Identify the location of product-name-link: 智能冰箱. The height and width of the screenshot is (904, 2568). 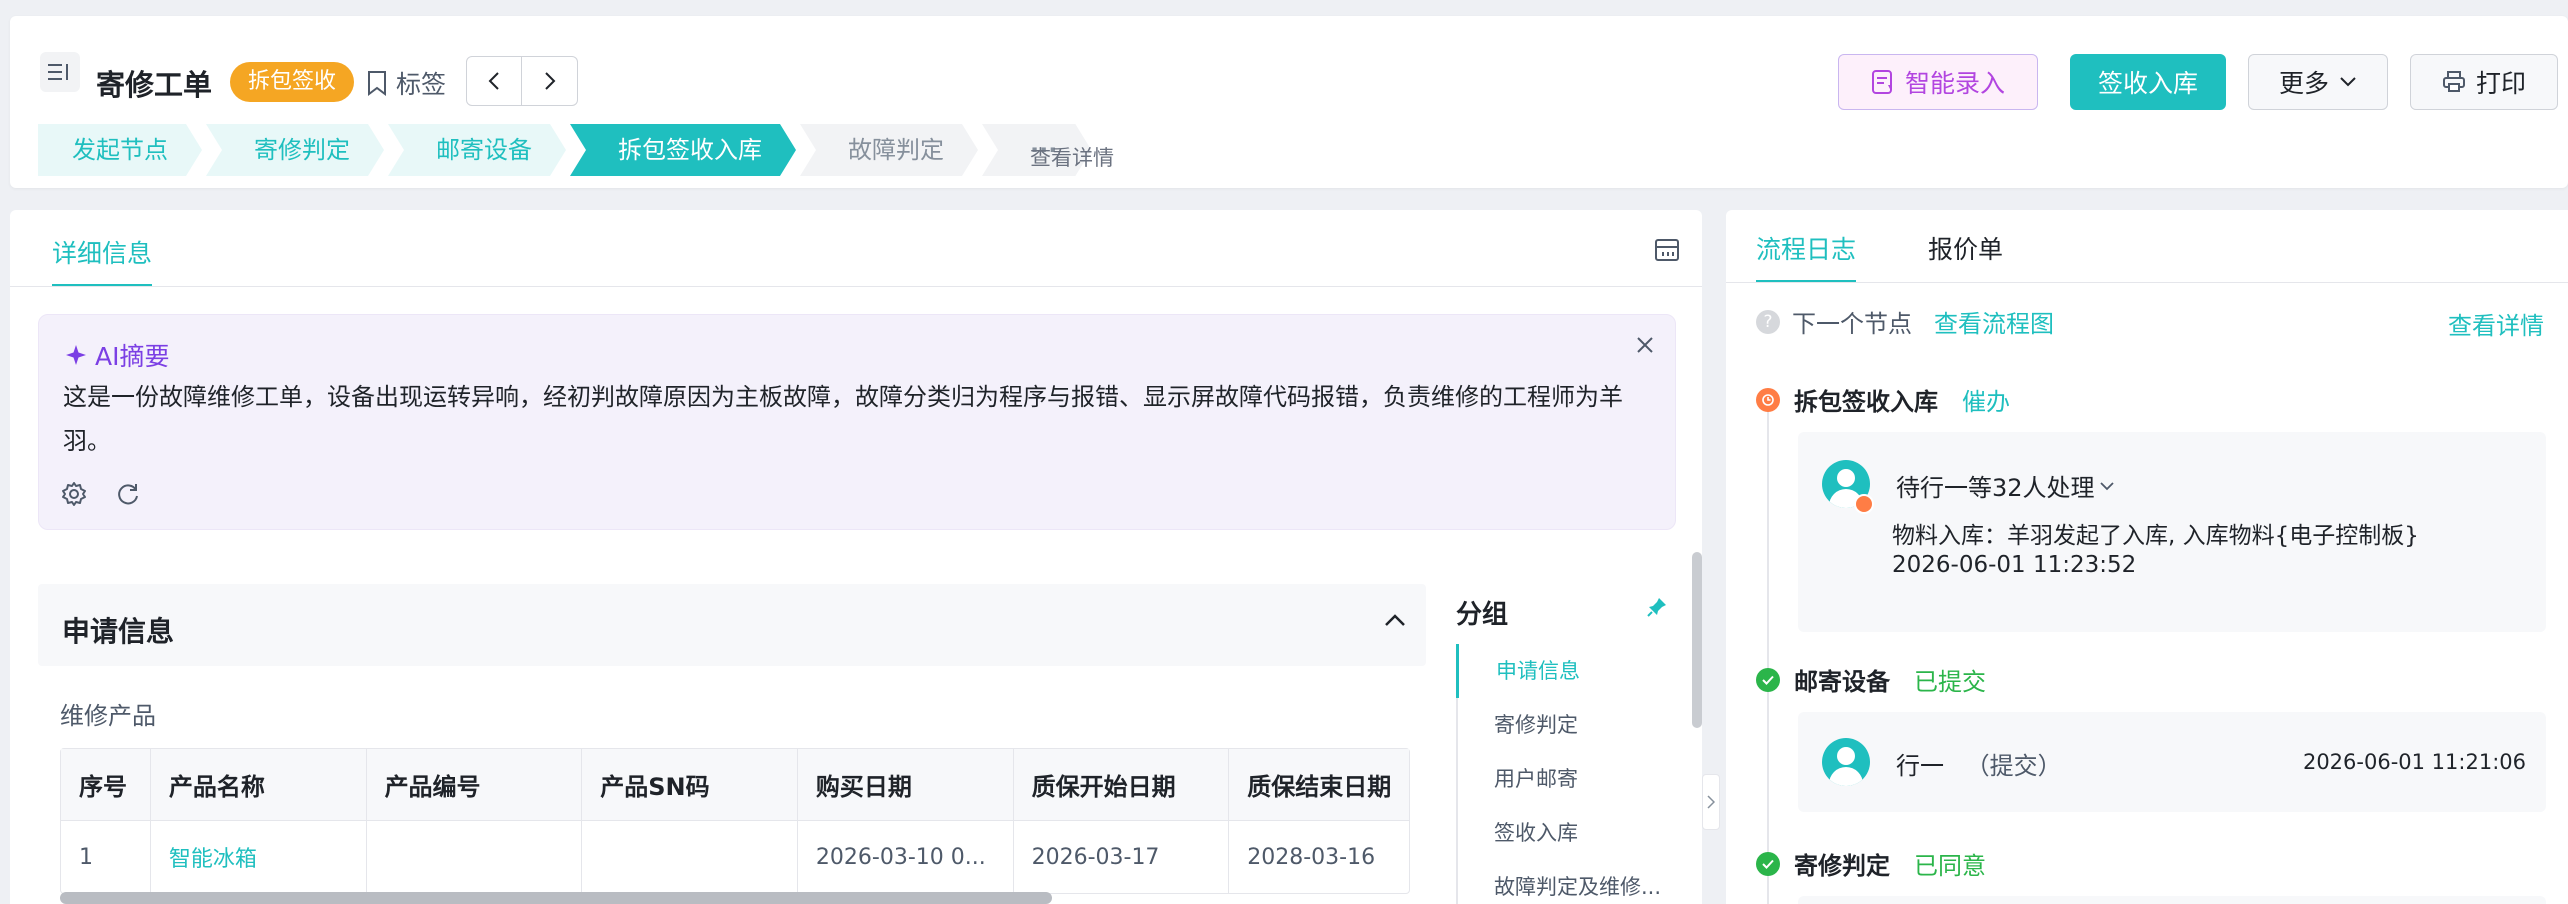
(259, 857).